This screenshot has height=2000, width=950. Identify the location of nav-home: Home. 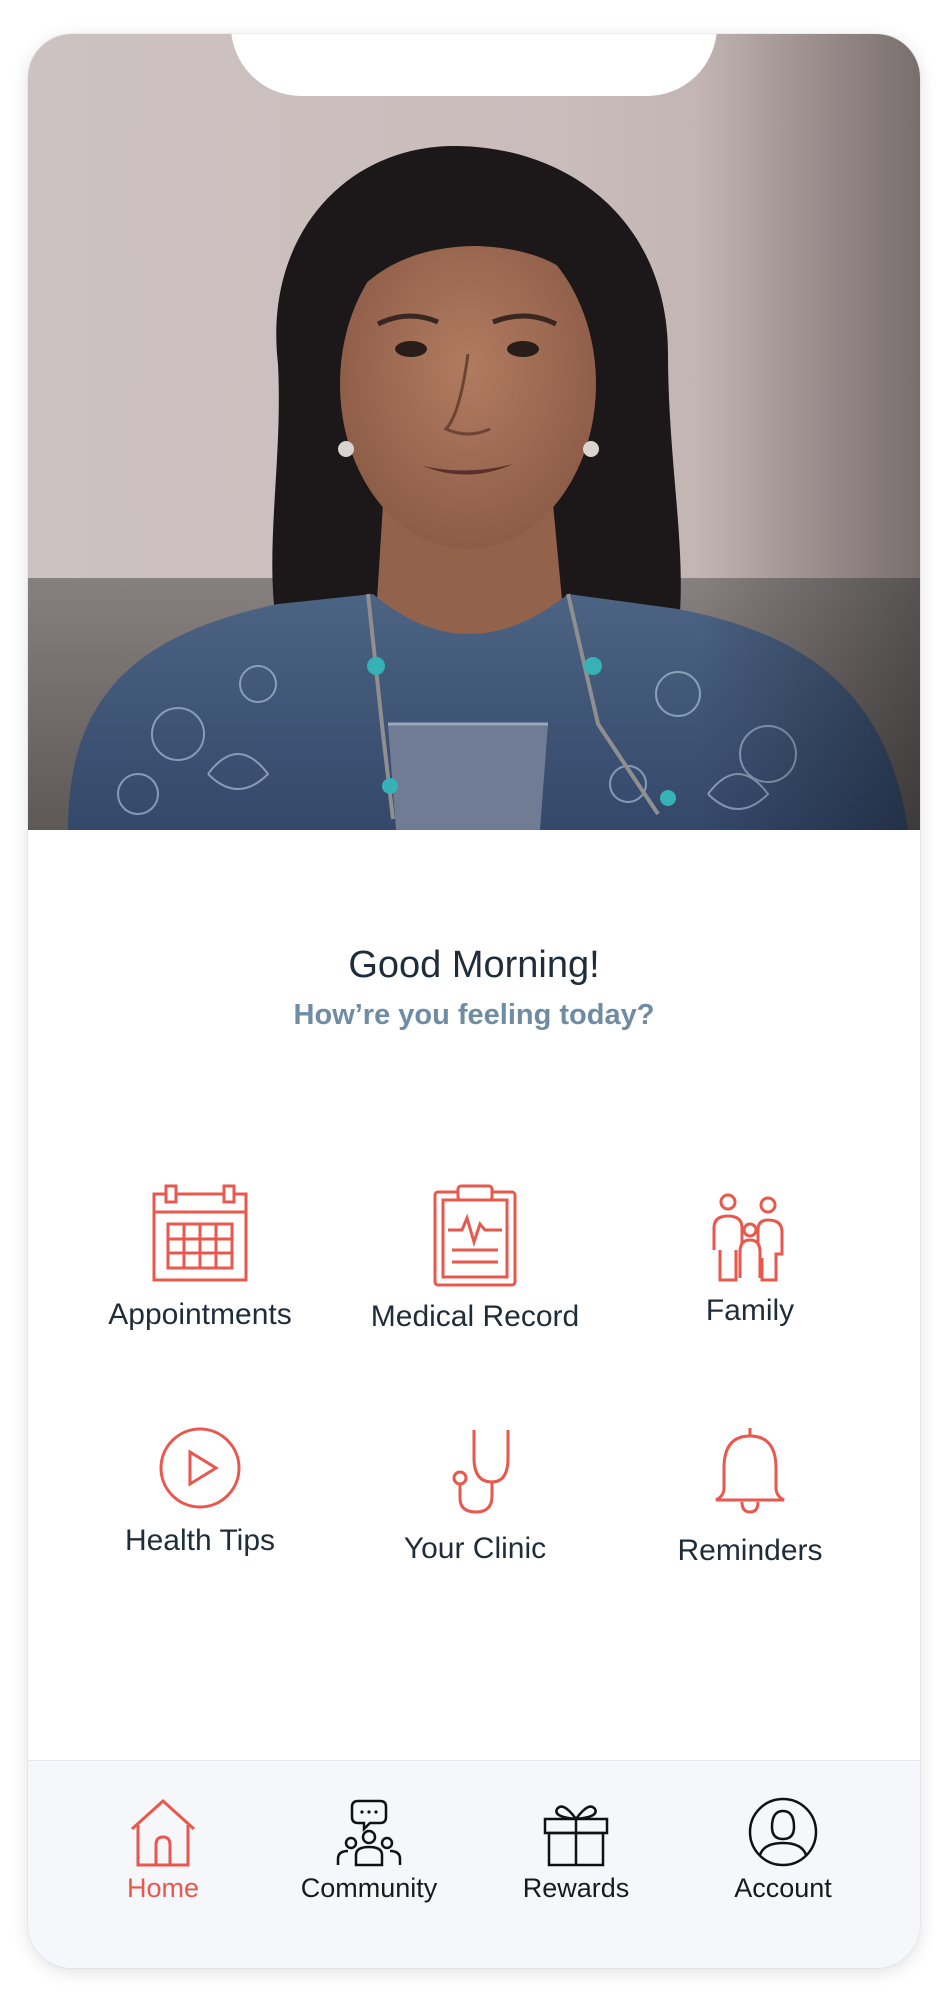
(163, 1850).